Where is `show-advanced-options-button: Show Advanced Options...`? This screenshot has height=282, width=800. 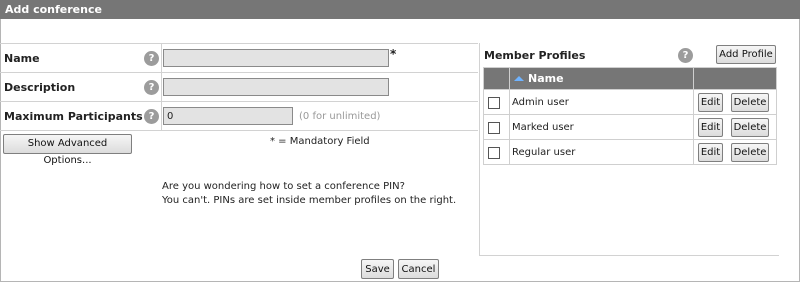
show-advanced-options-button: Show Advanced Options... is located at coordinates (67, 150).